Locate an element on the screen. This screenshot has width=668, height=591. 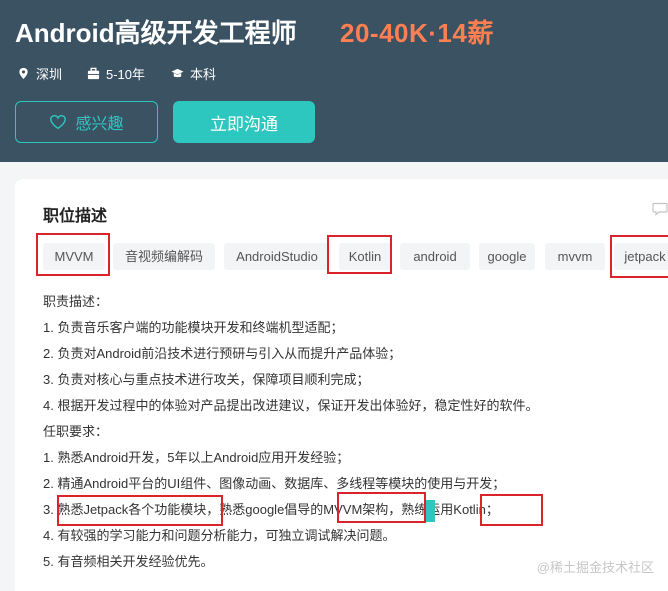
tag-jetpack: jetpack is located at coordinates (641, 256).